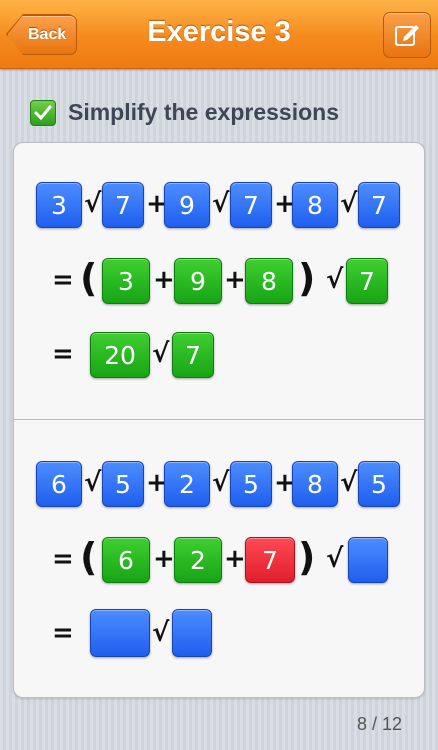 This screenshot has width=438, height=750. Describe the element at coordinates (126, 281) in the screenshot. I see `answer-tile: 3` at that location.